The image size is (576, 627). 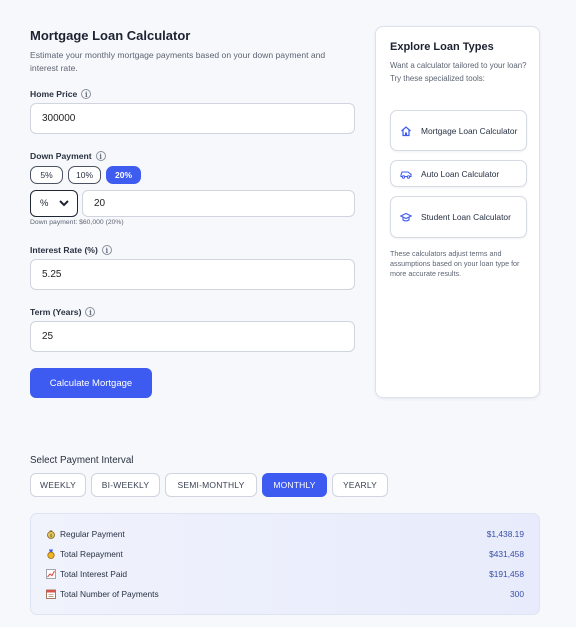 I want to click on down-payment-hint: Down payment: $60,000 (20%), so click(x=77, y=222).